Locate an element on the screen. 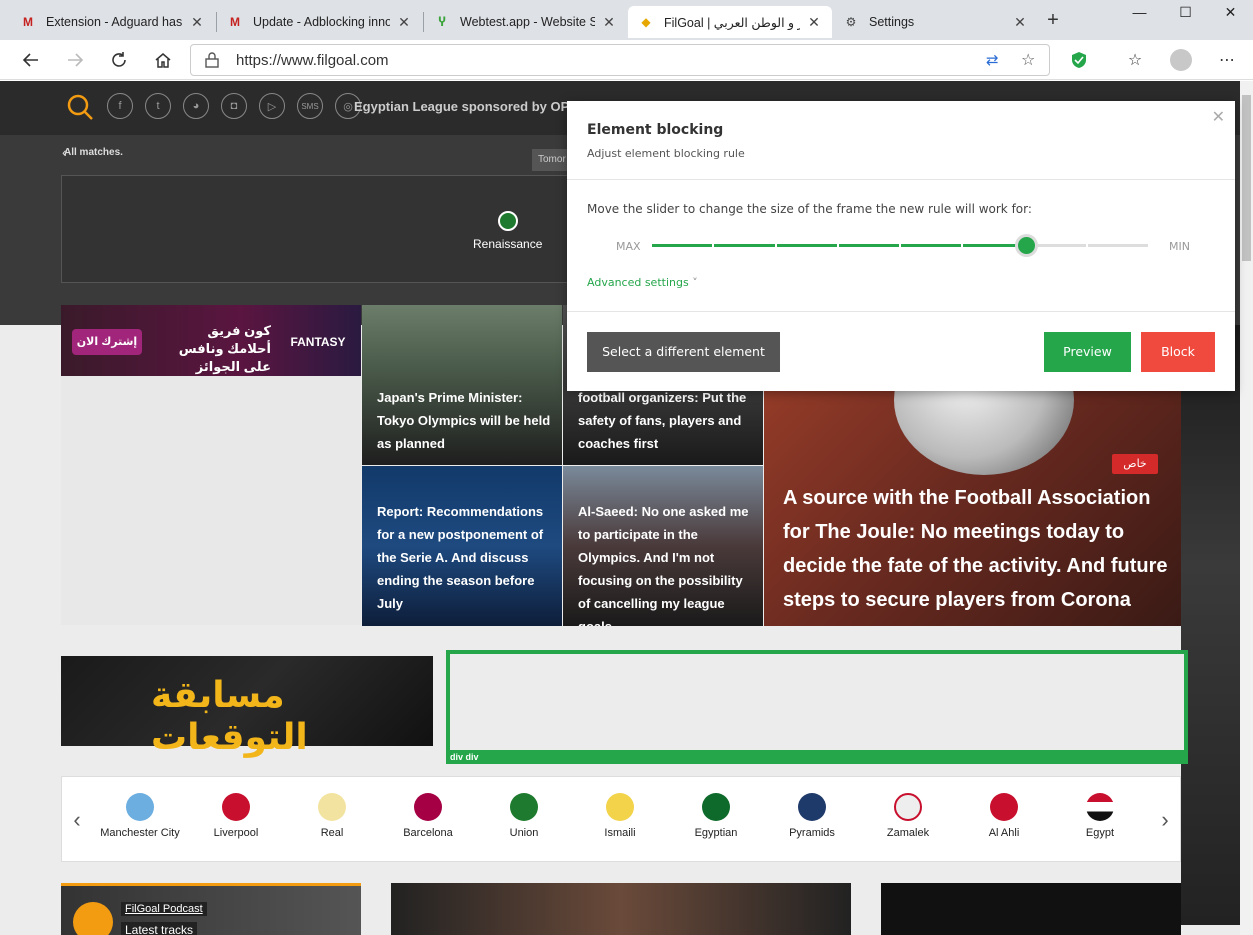 The height and width of the screenshot is (935, 1253). team-item: Pyramids is located at coordinates (812, 816).